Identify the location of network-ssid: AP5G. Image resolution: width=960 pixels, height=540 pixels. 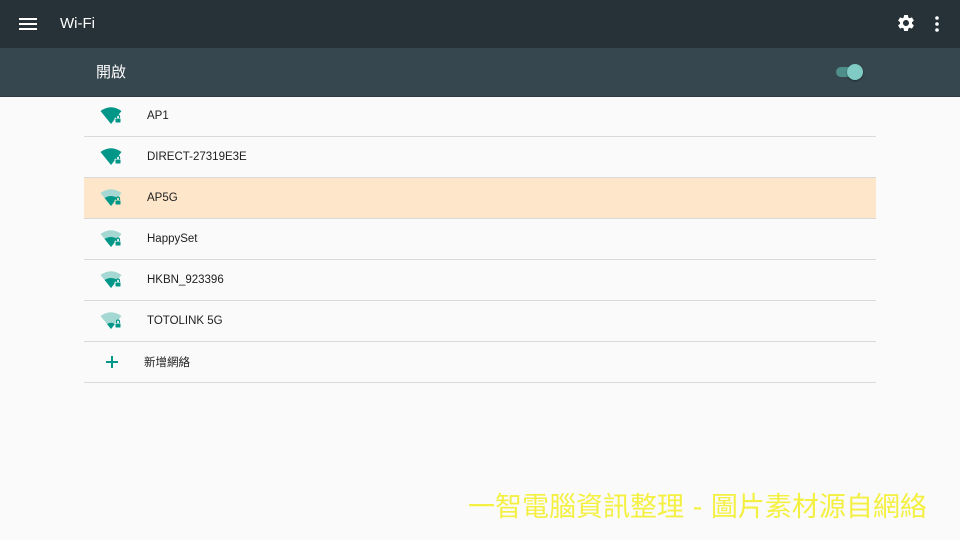
(162, 198).